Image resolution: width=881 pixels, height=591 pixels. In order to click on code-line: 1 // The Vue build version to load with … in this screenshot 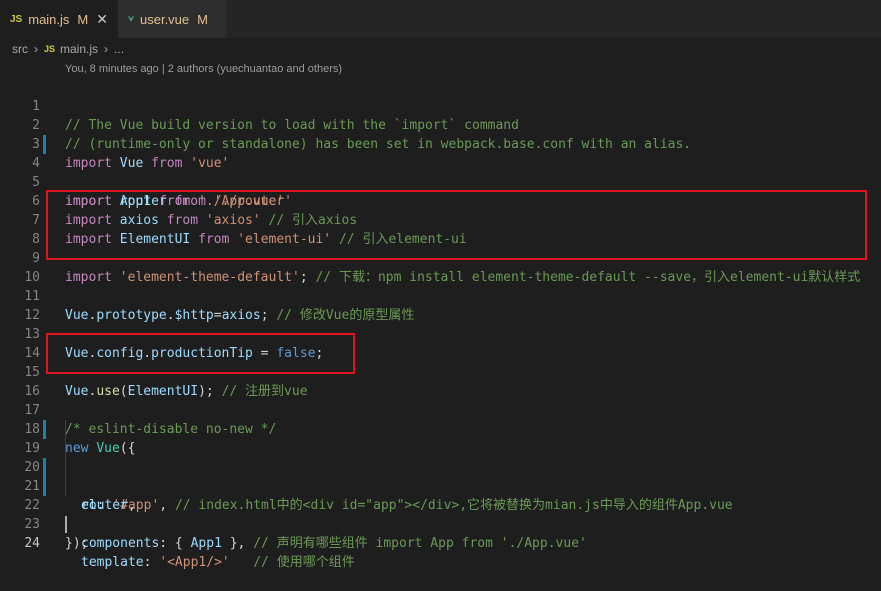, I will do `click(440, 105)`.